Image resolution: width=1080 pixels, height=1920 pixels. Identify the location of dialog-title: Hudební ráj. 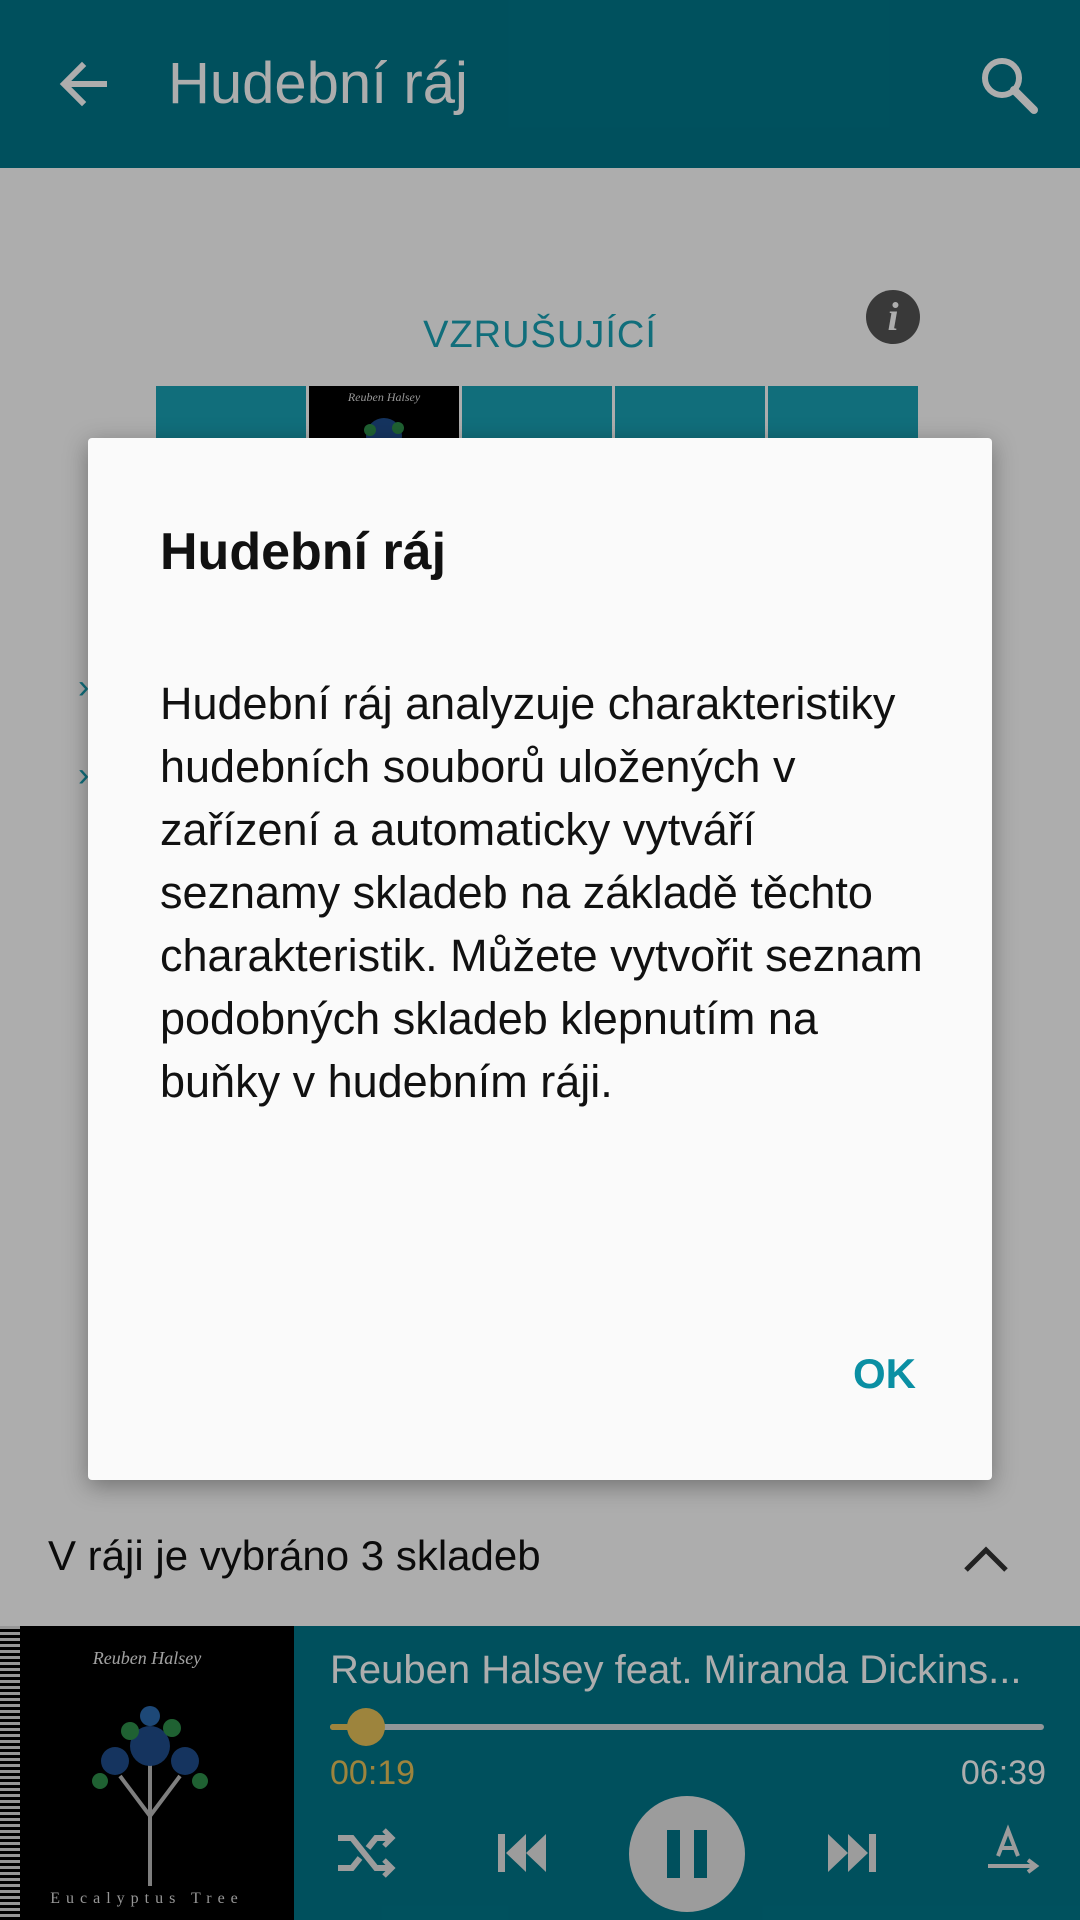
(303, 552).